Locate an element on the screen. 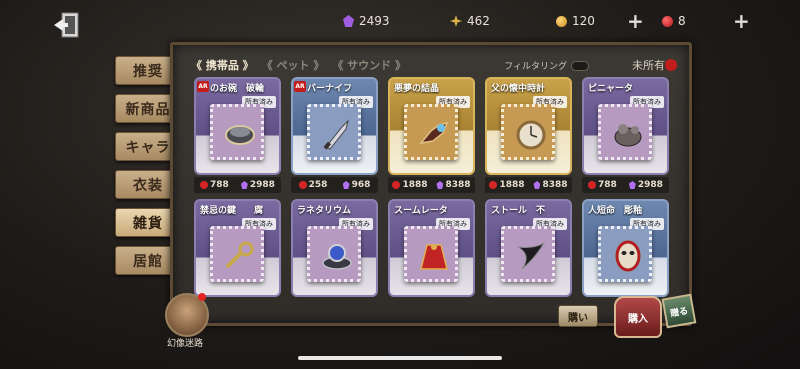 The height and width of the screenshot is (369, 800). filter-control: フィルタリング is located at coordinates (546, 65).